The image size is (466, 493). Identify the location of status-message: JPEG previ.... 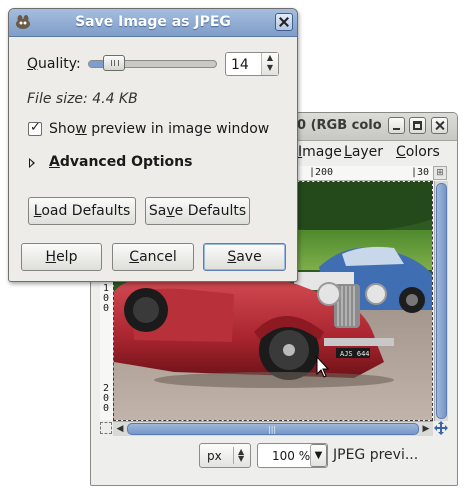
(376, 455).